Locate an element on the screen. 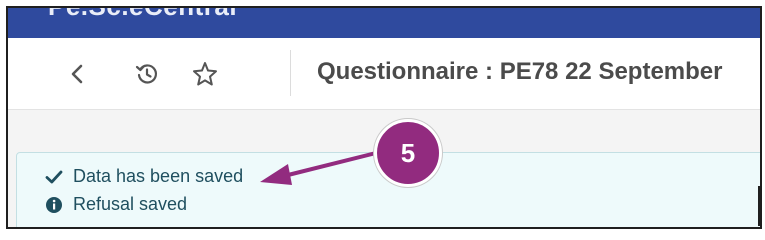 This screenshot has height=240, width=765. page-title: Questionnaire : PE78 22 September is located at coordinates (520, 71).